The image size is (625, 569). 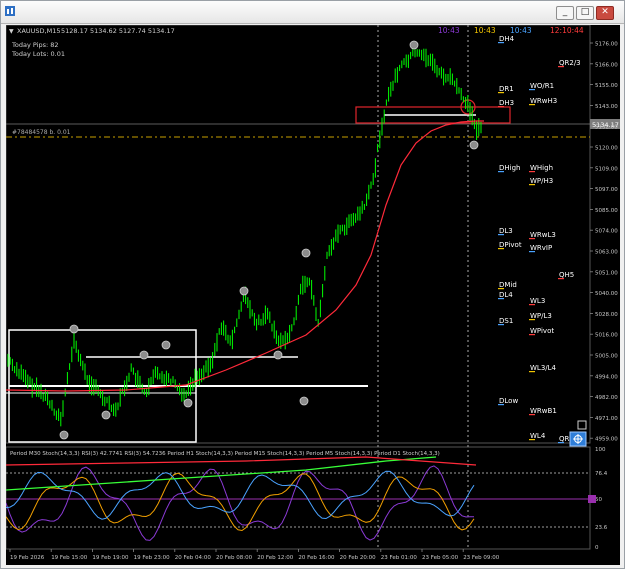 What do you see at coordinates (506, 295) in the screenshot?
I see `pivot-label: DL4` at bounding box center [506, 295].